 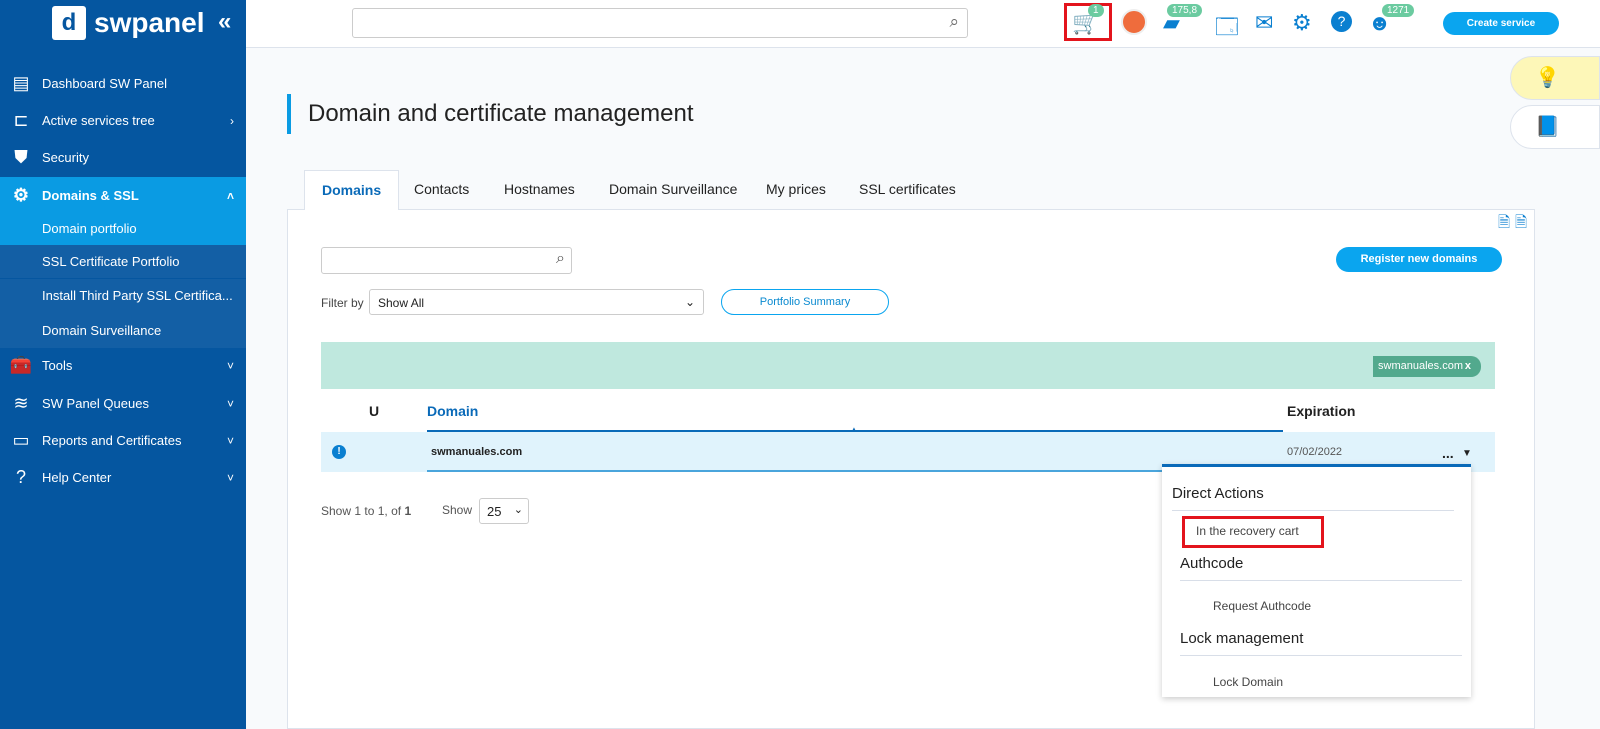 What do you see at coordinates (441, 190) in the screenshot?
I see `tab-contacts: Contacts` at bounding box center [441, 190].